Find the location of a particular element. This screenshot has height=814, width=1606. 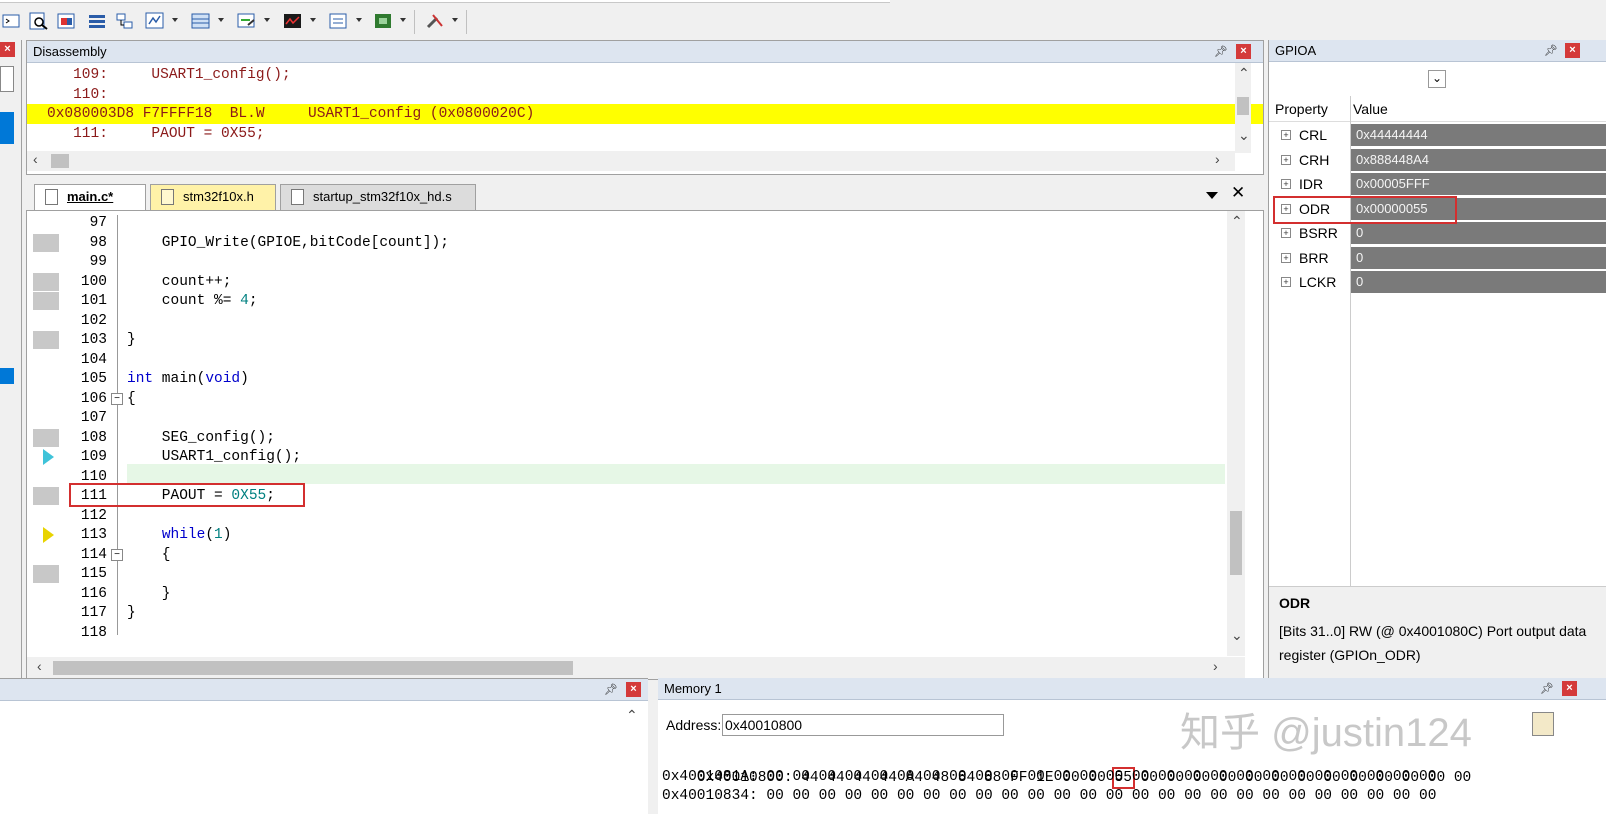

system-viewer-dropdown-icon is located at coordinates (403, 20).